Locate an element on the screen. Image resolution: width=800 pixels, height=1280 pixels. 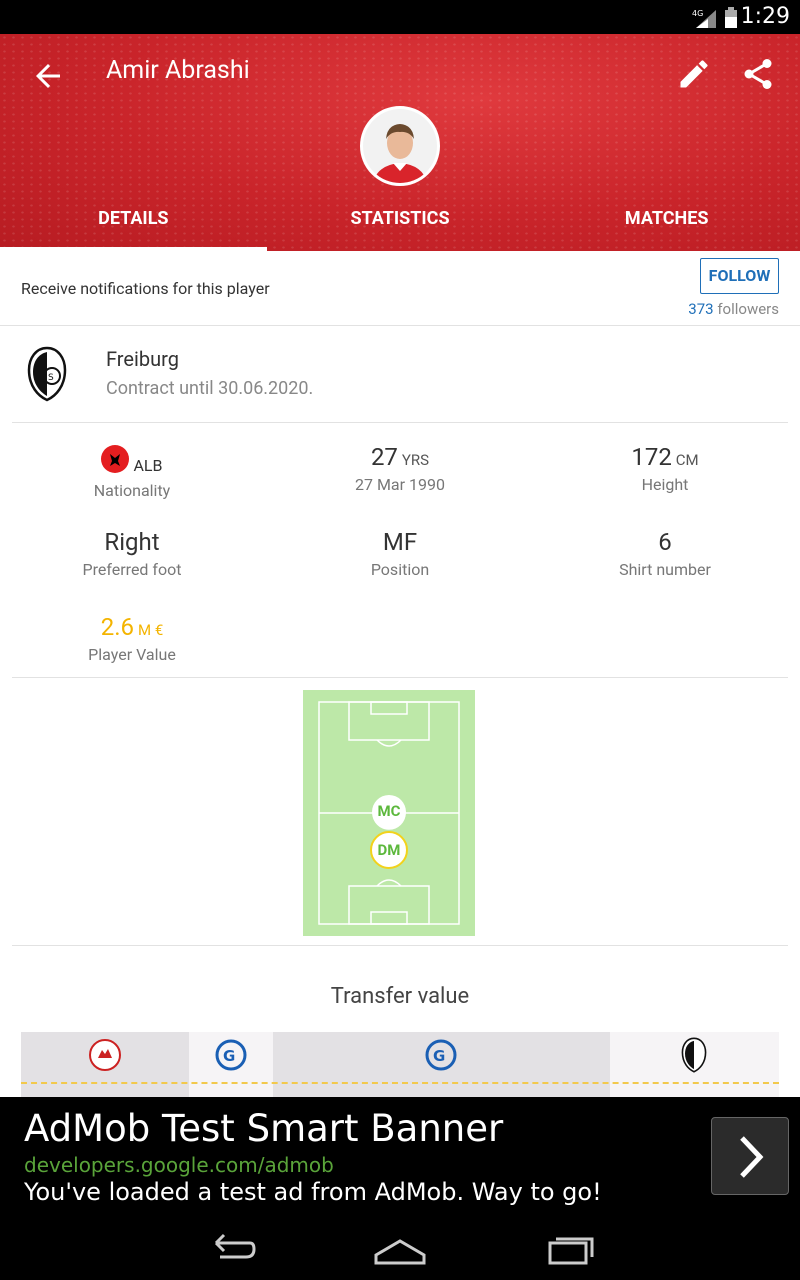
market-value-unit: M € is located at coordinates (151, 630).